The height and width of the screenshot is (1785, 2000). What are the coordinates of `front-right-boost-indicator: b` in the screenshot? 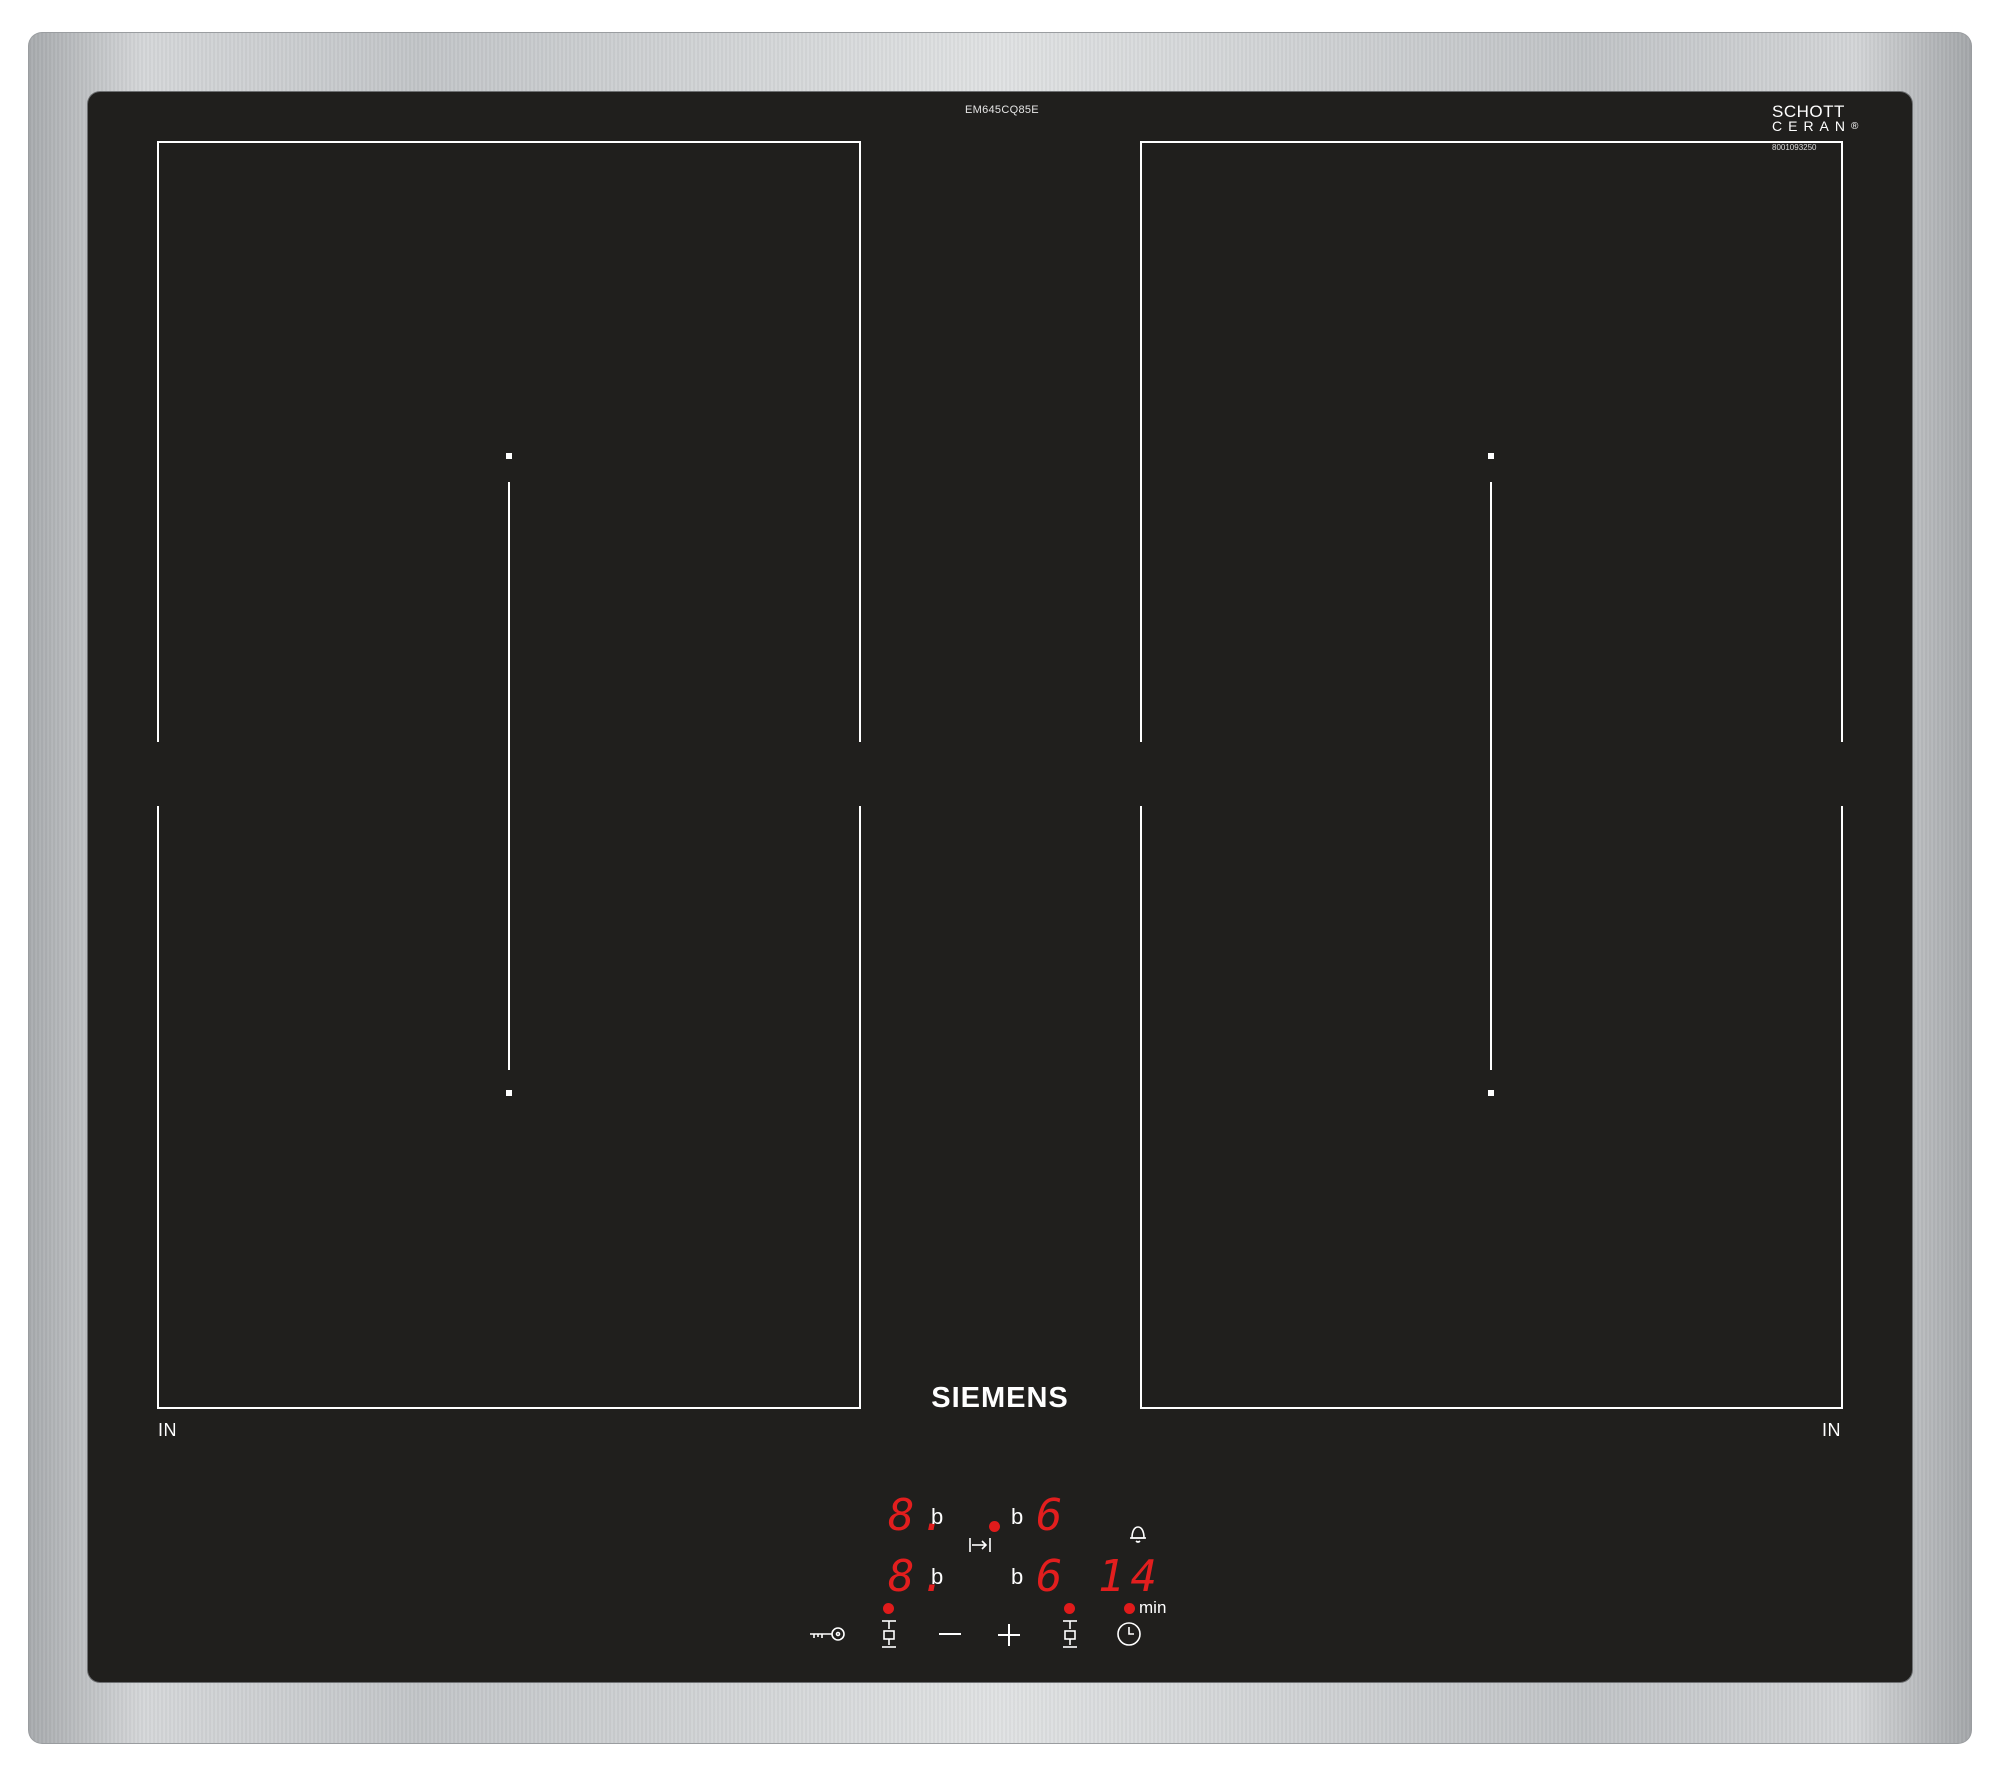 It's located at (1017, 1576).